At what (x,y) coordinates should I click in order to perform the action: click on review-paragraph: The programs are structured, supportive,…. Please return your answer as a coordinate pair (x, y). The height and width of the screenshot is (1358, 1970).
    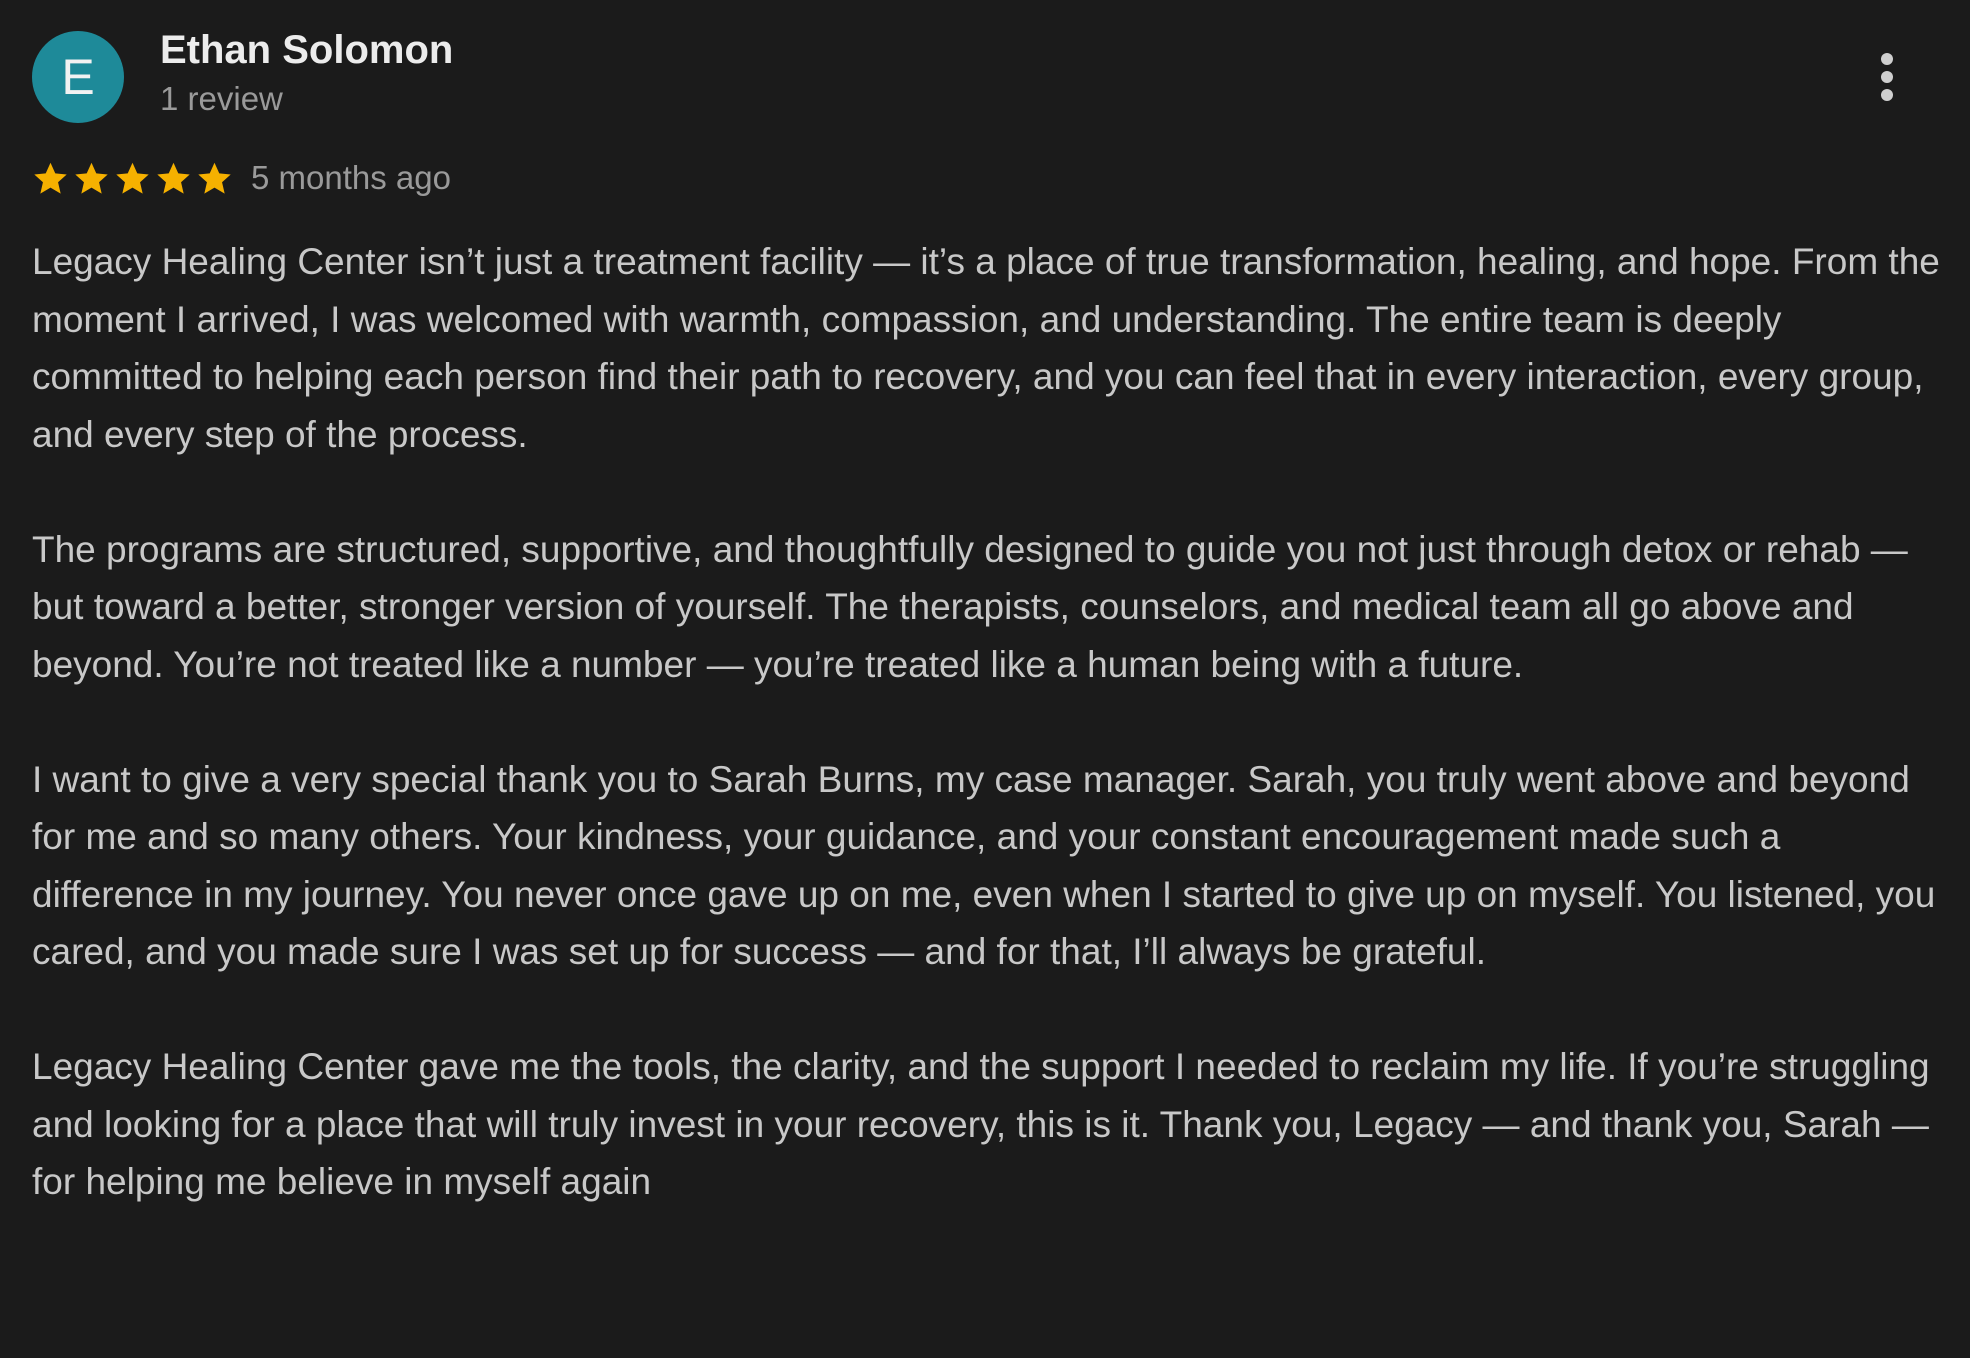
    Looking at the image, I should click on (970, 606).